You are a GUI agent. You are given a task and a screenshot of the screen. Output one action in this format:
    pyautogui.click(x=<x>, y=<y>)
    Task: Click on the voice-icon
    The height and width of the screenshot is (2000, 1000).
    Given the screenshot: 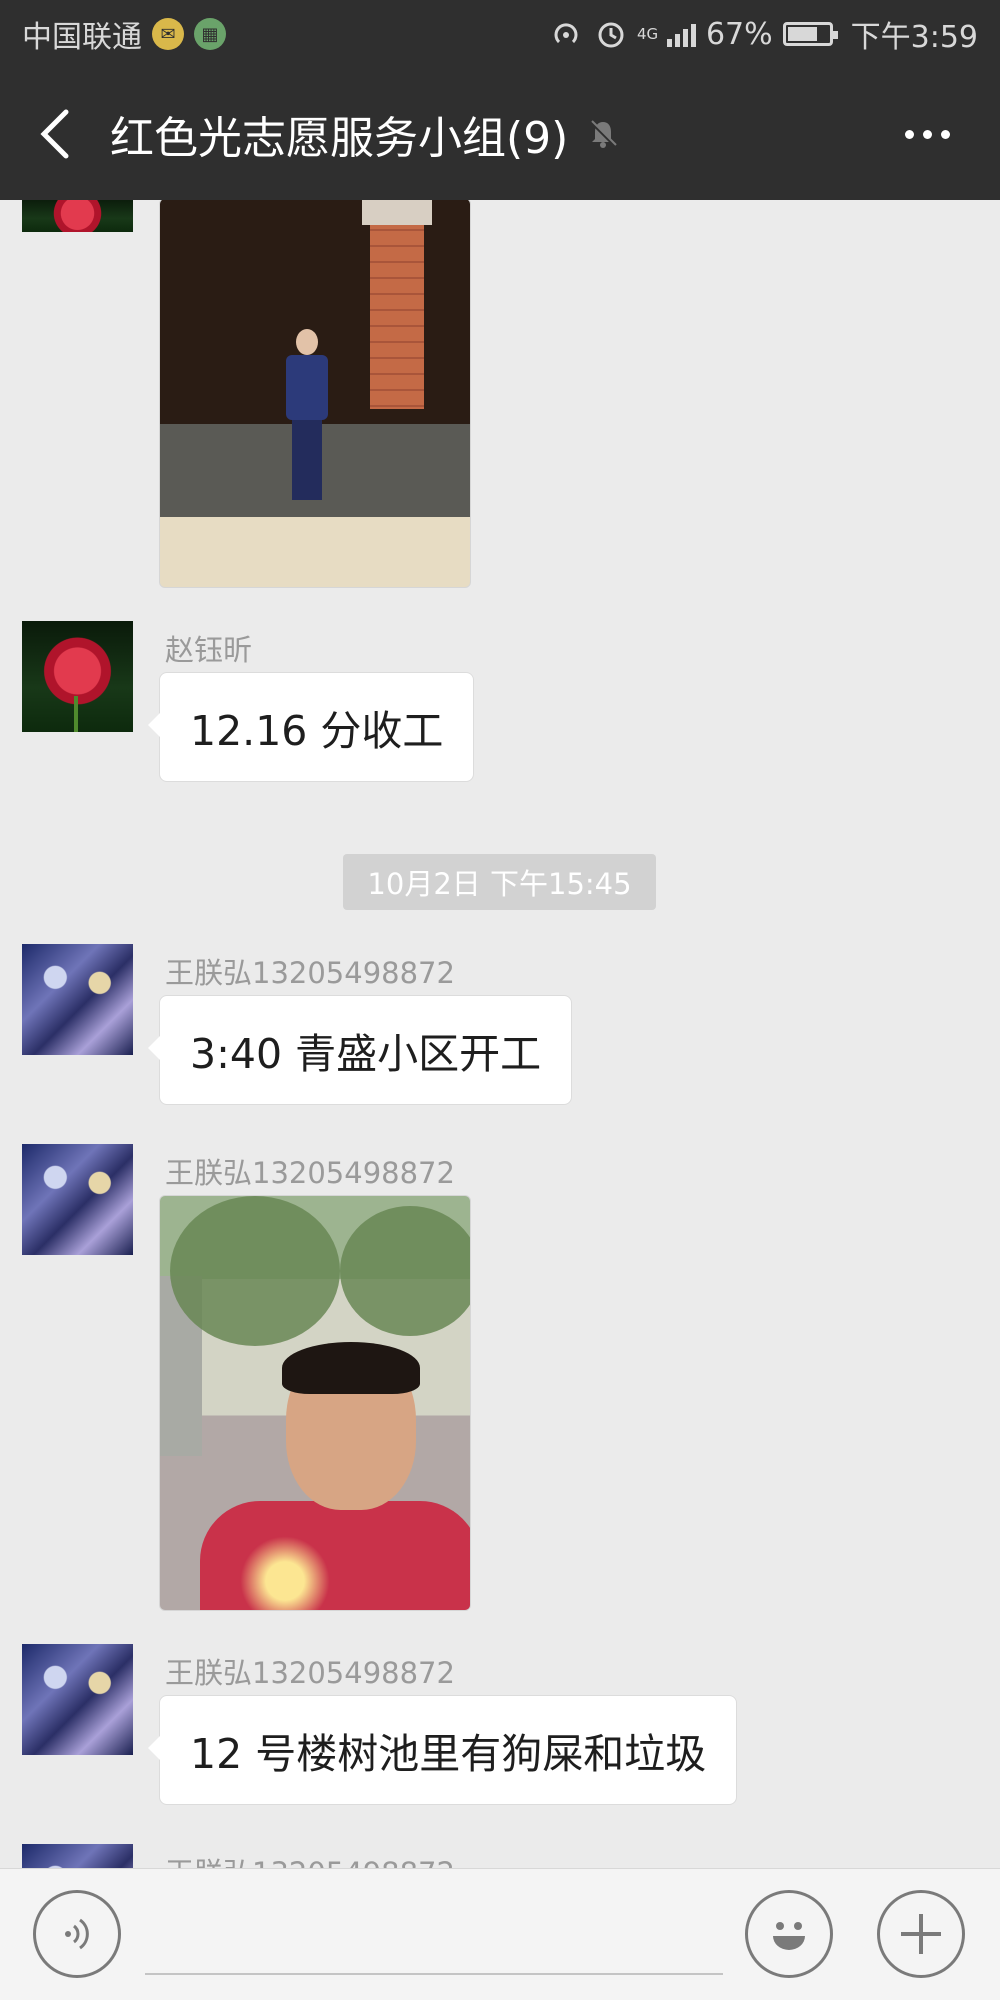 What is the action you would take?
    pyautogui.click(x=77, y=1934)
    